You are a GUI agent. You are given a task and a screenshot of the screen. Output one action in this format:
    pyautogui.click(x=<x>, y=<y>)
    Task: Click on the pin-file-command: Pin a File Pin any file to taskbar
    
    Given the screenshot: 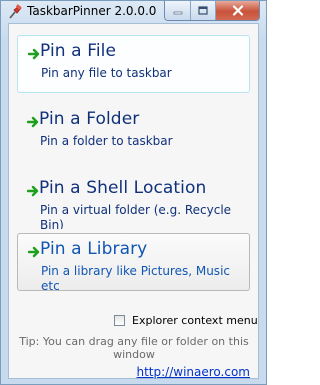 What is the action you would take?
    pyautogui.click(x=133, y=64)
    